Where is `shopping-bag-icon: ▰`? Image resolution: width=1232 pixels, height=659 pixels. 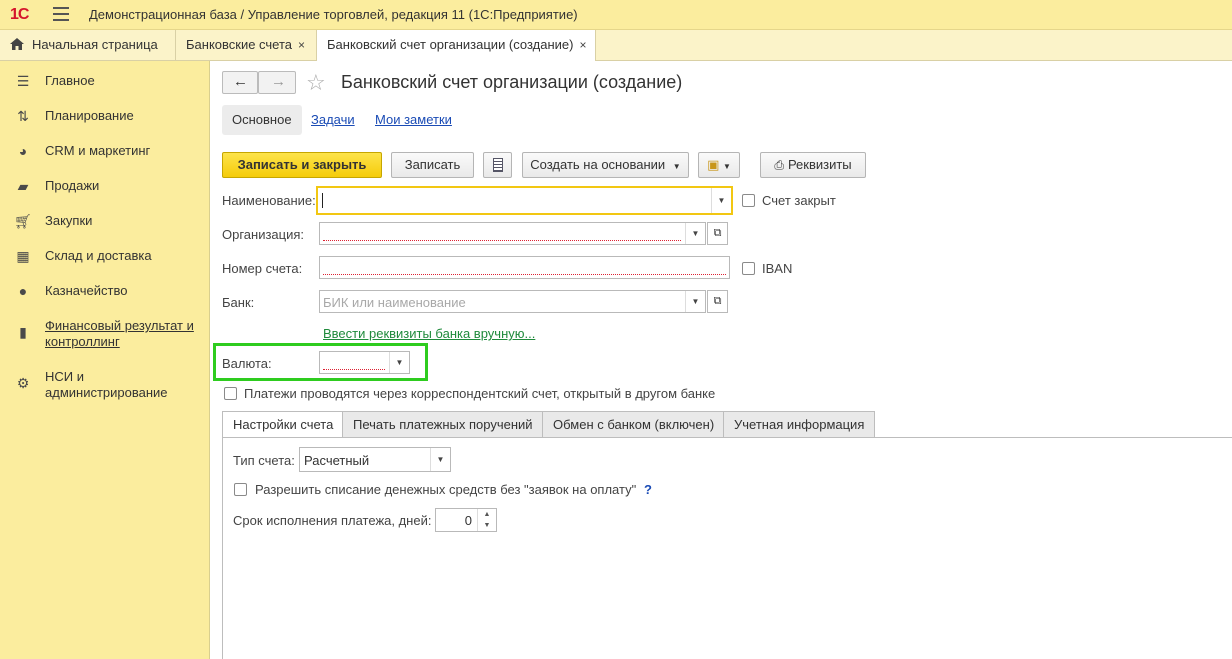
shopping-bag-icon: ▰ is located at coordinates (23, 186).